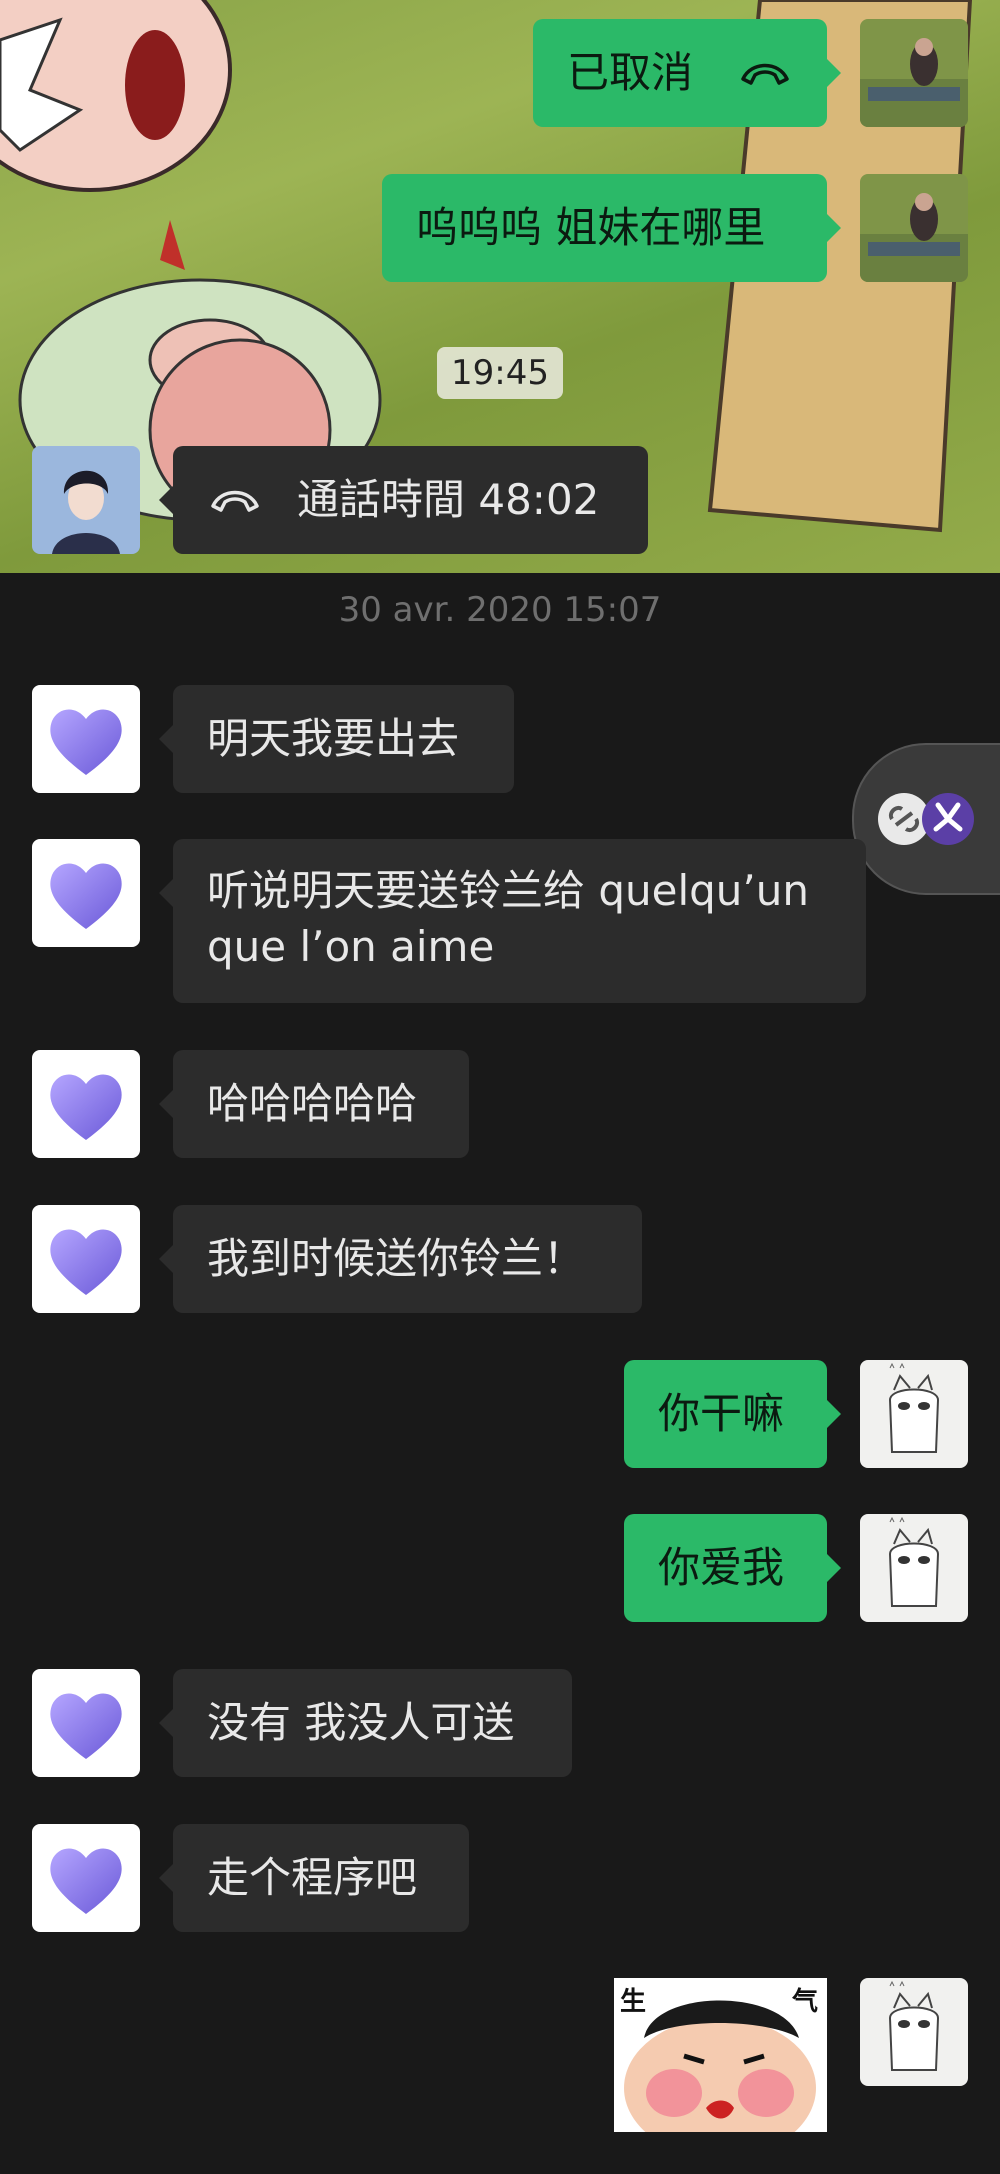 Image resolution: width=1000 pixels, height=2174 pixels. Describe the element at coordinates (396, 1258) in the screenshot. I see `message-text: 我到时候送你铃兰！` at that location.